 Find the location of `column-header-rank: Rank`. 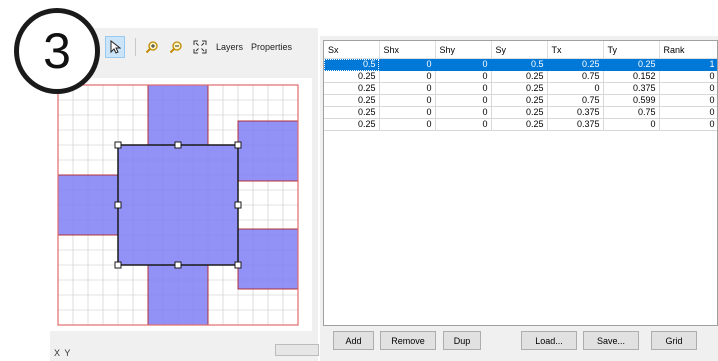

column-header-rank: Rank is located at coordinates (688, 50).